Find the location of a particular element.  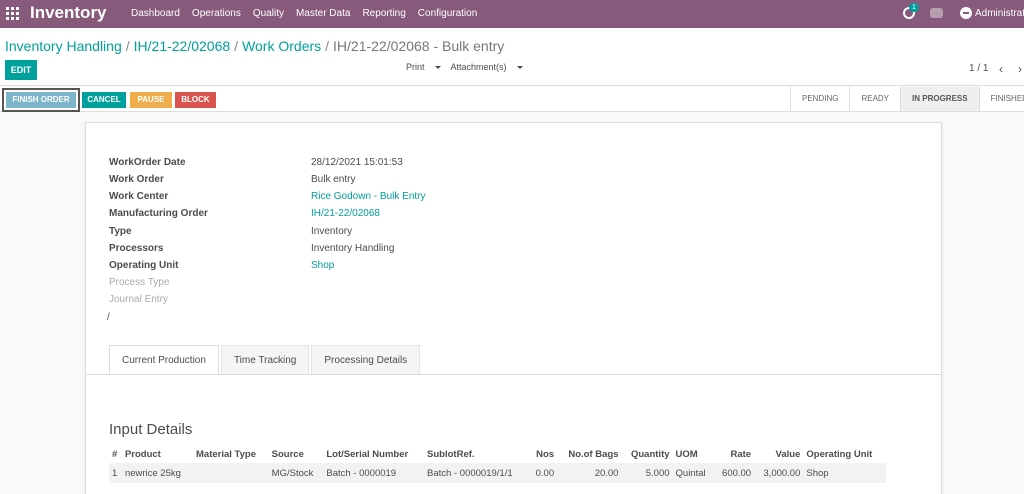

print-dropdown: Print is located at coordinates (423, 67).